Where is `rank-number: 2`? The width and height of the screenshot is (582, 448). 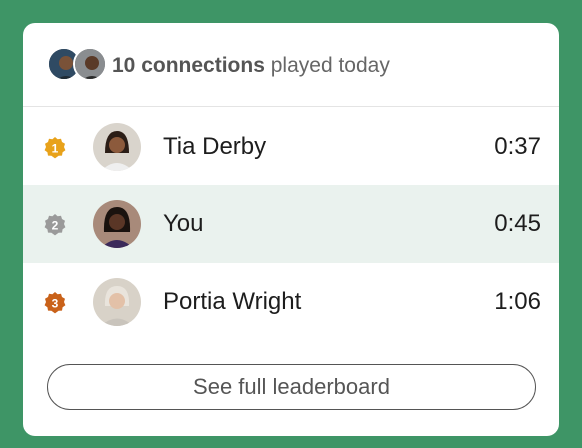
rank-number: 2 is located at coordinates (55, 226).